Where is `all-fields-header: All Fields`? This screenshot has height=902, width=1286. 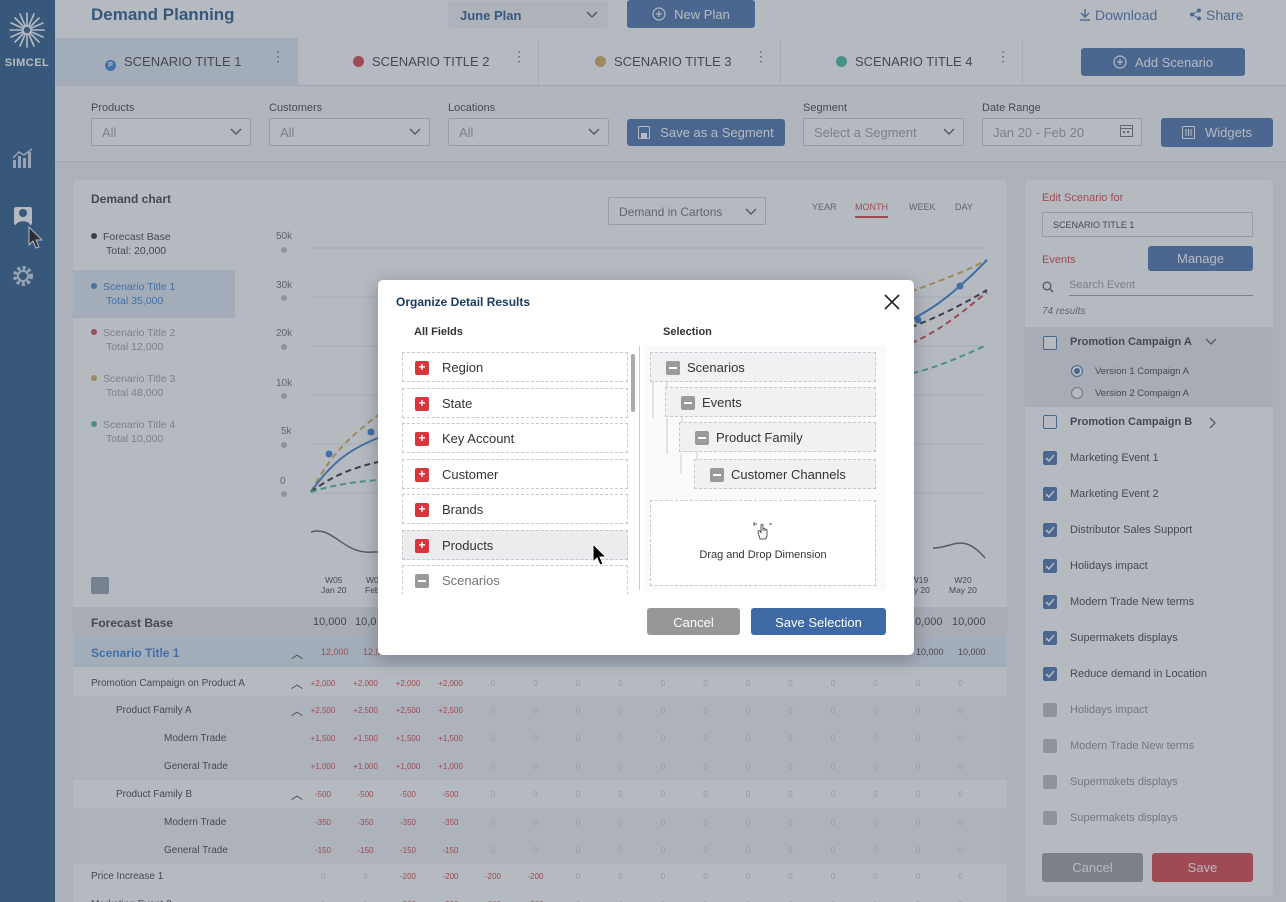
all-fields-header: All Fields is located at coordinates (438, 332).